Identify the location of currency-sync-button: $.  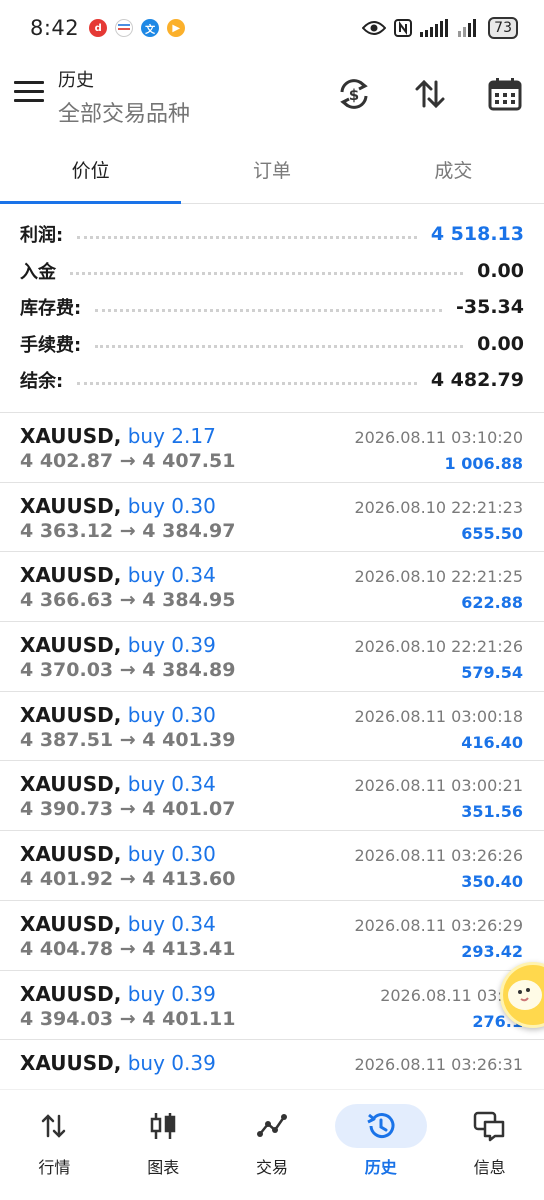
(354, 94).